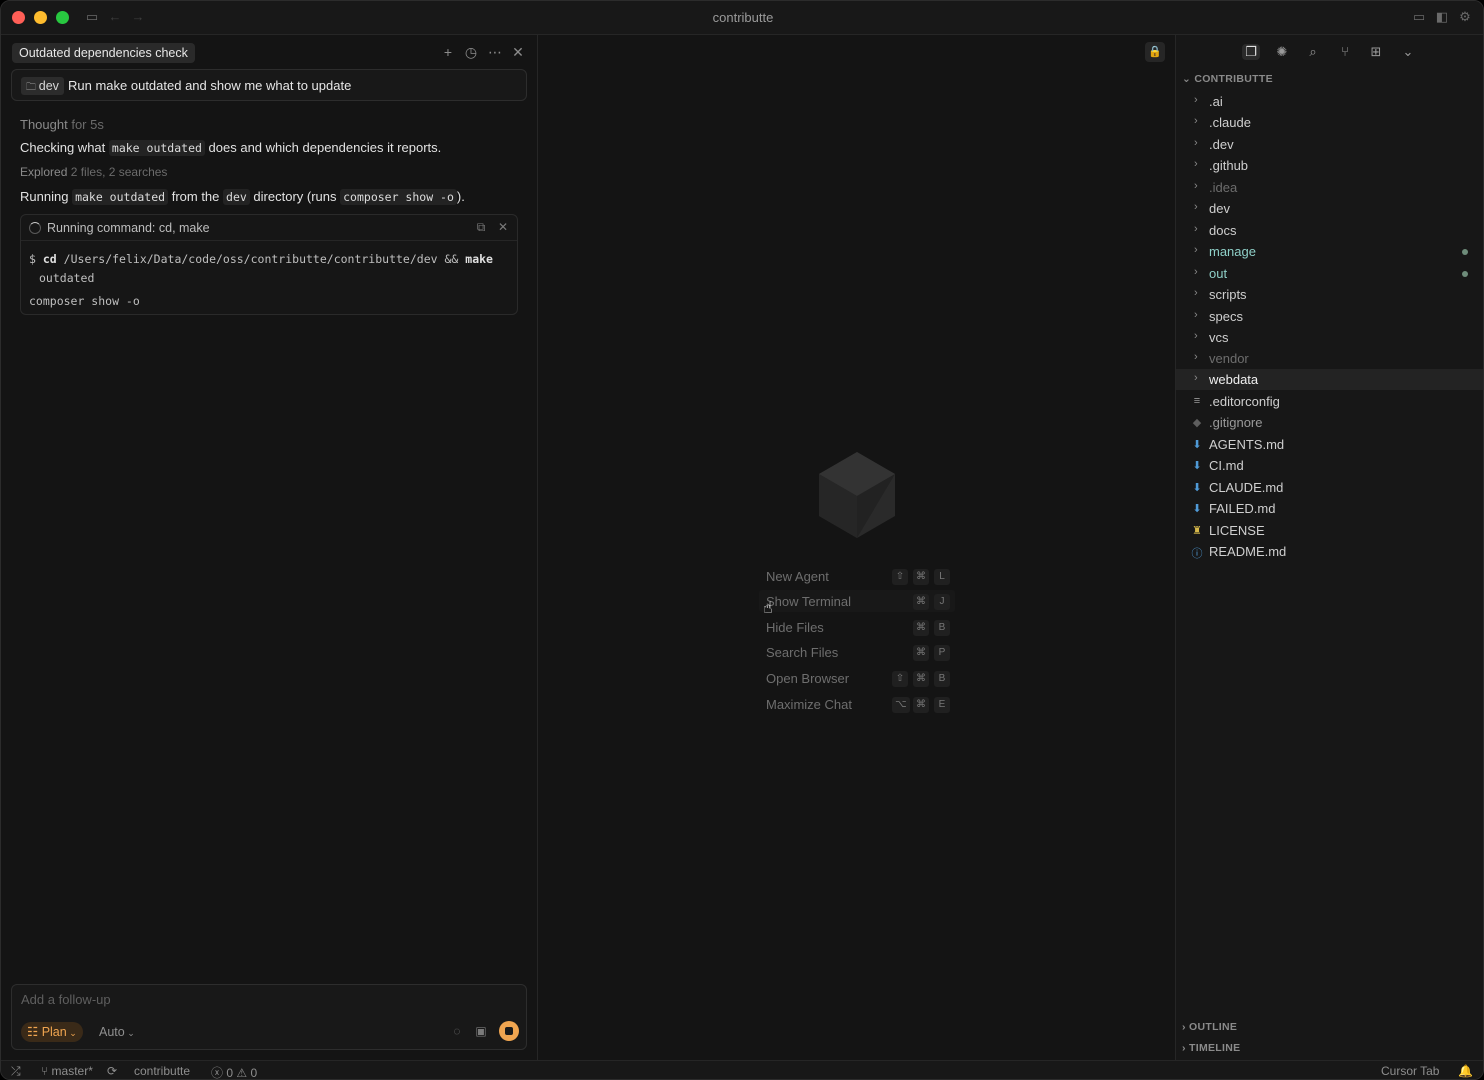 The height and width of the screenshot is (1080, 1484). Describe the element at coordinates (1329, 530) in the screenshot. I see `tree-file: ♜ LICENSE` at that location.